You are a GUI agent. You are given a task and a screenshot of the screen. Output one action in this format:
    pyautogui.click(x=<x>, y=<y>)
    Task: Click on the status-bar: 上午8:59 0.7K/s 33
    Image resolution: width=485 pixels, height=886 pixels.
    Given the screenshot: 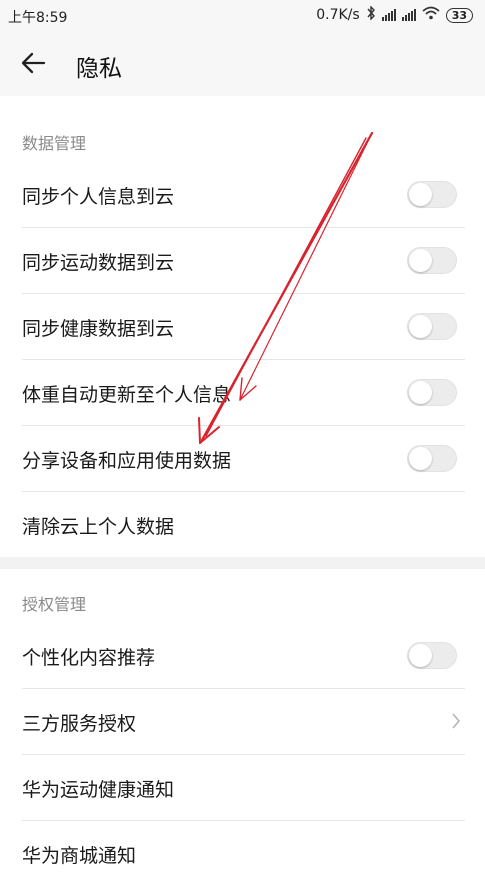 What is the action you would take?
    pyautogui.click(x=242, y=15)
    